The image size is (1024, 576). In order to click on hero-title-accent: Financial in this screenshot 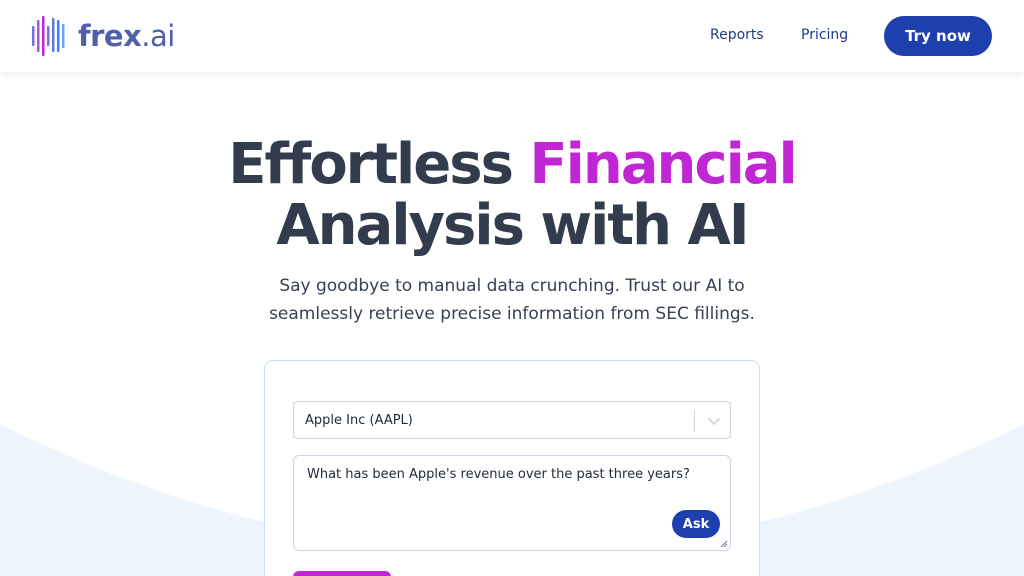, I will do `click(663, 164)`.